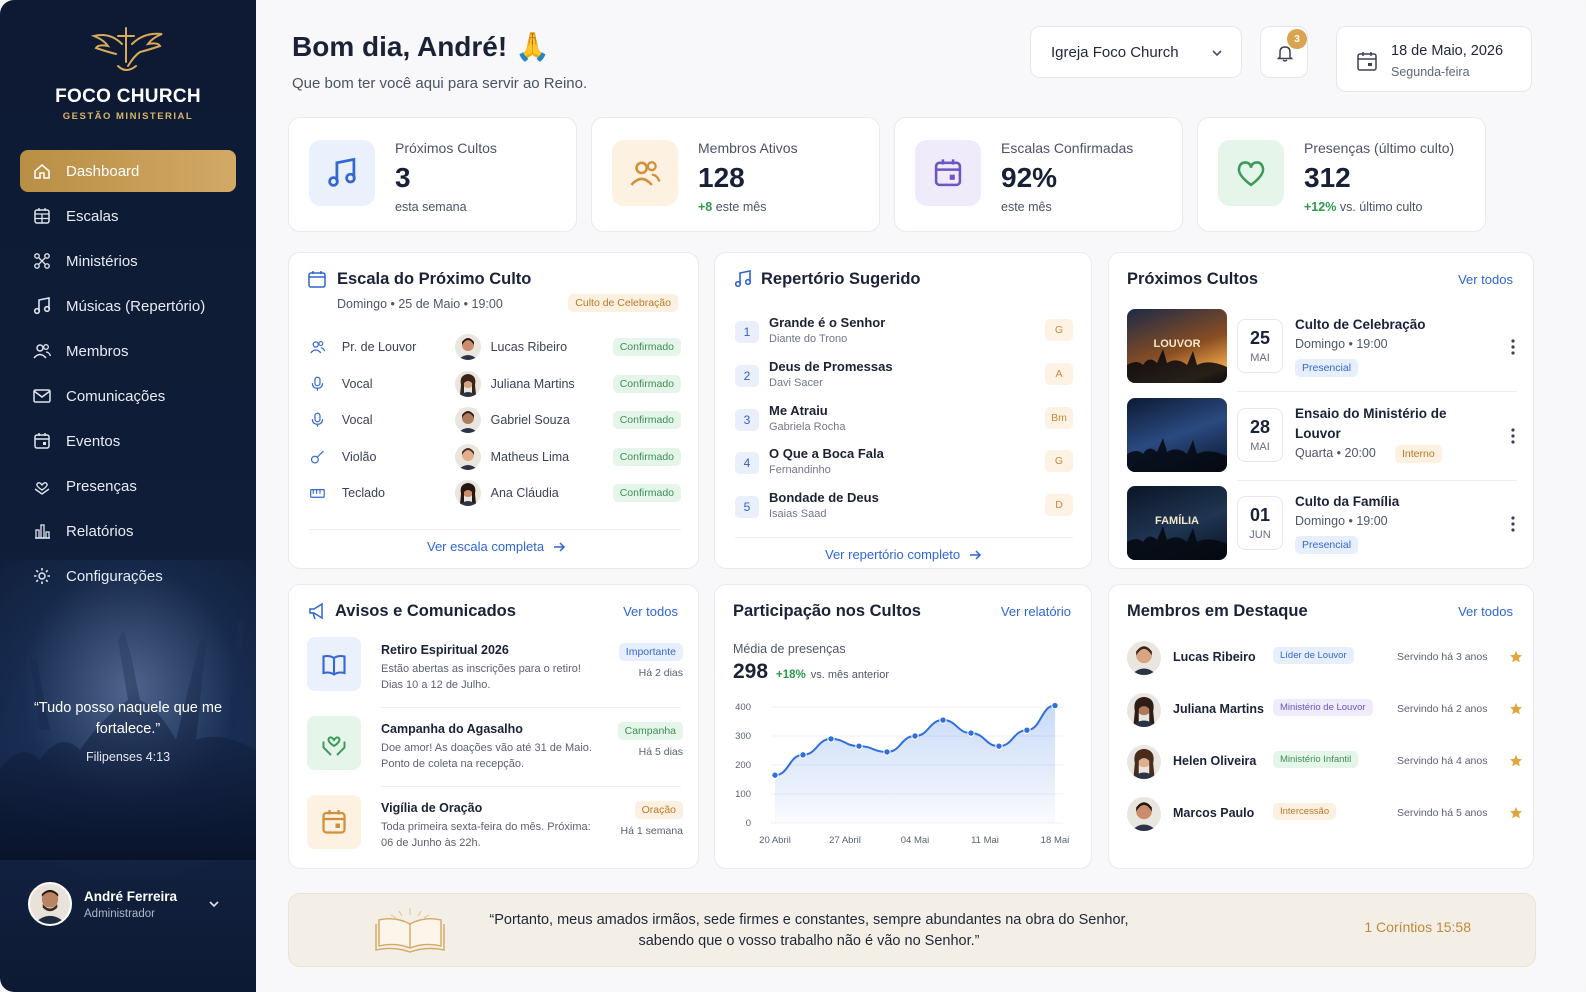 This screenshot has height=992, width=1586. I want to click on megaphone-icon, so click(316, 611).